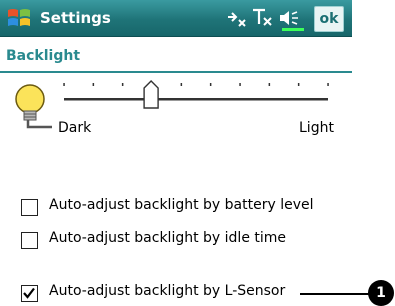 The image size is (395, 306). I want to click on slider-thumb, so click(151, 94).